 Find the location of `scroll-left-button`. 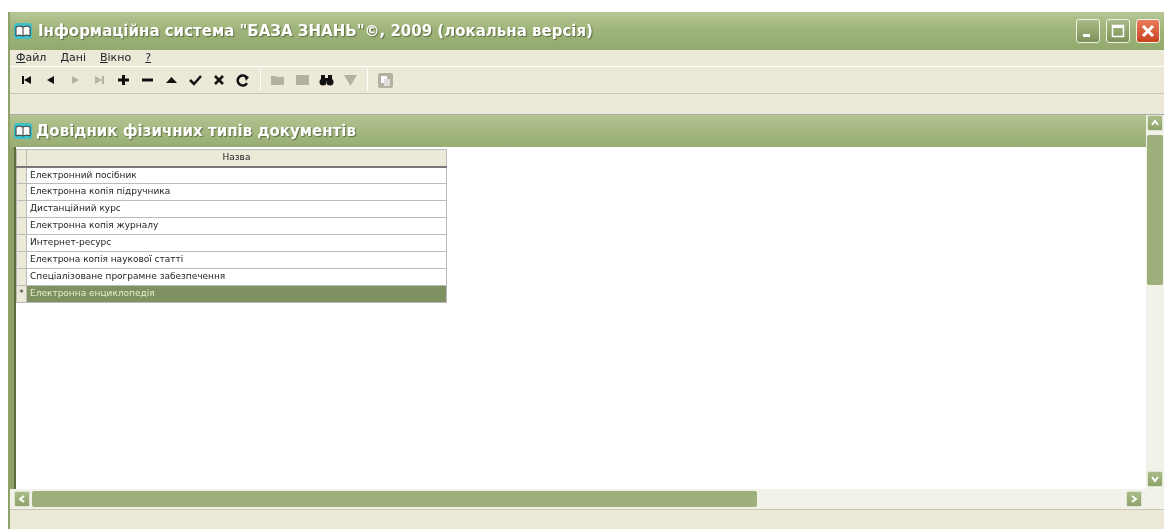

scroll-left-button is located at coordinates (22, 499).